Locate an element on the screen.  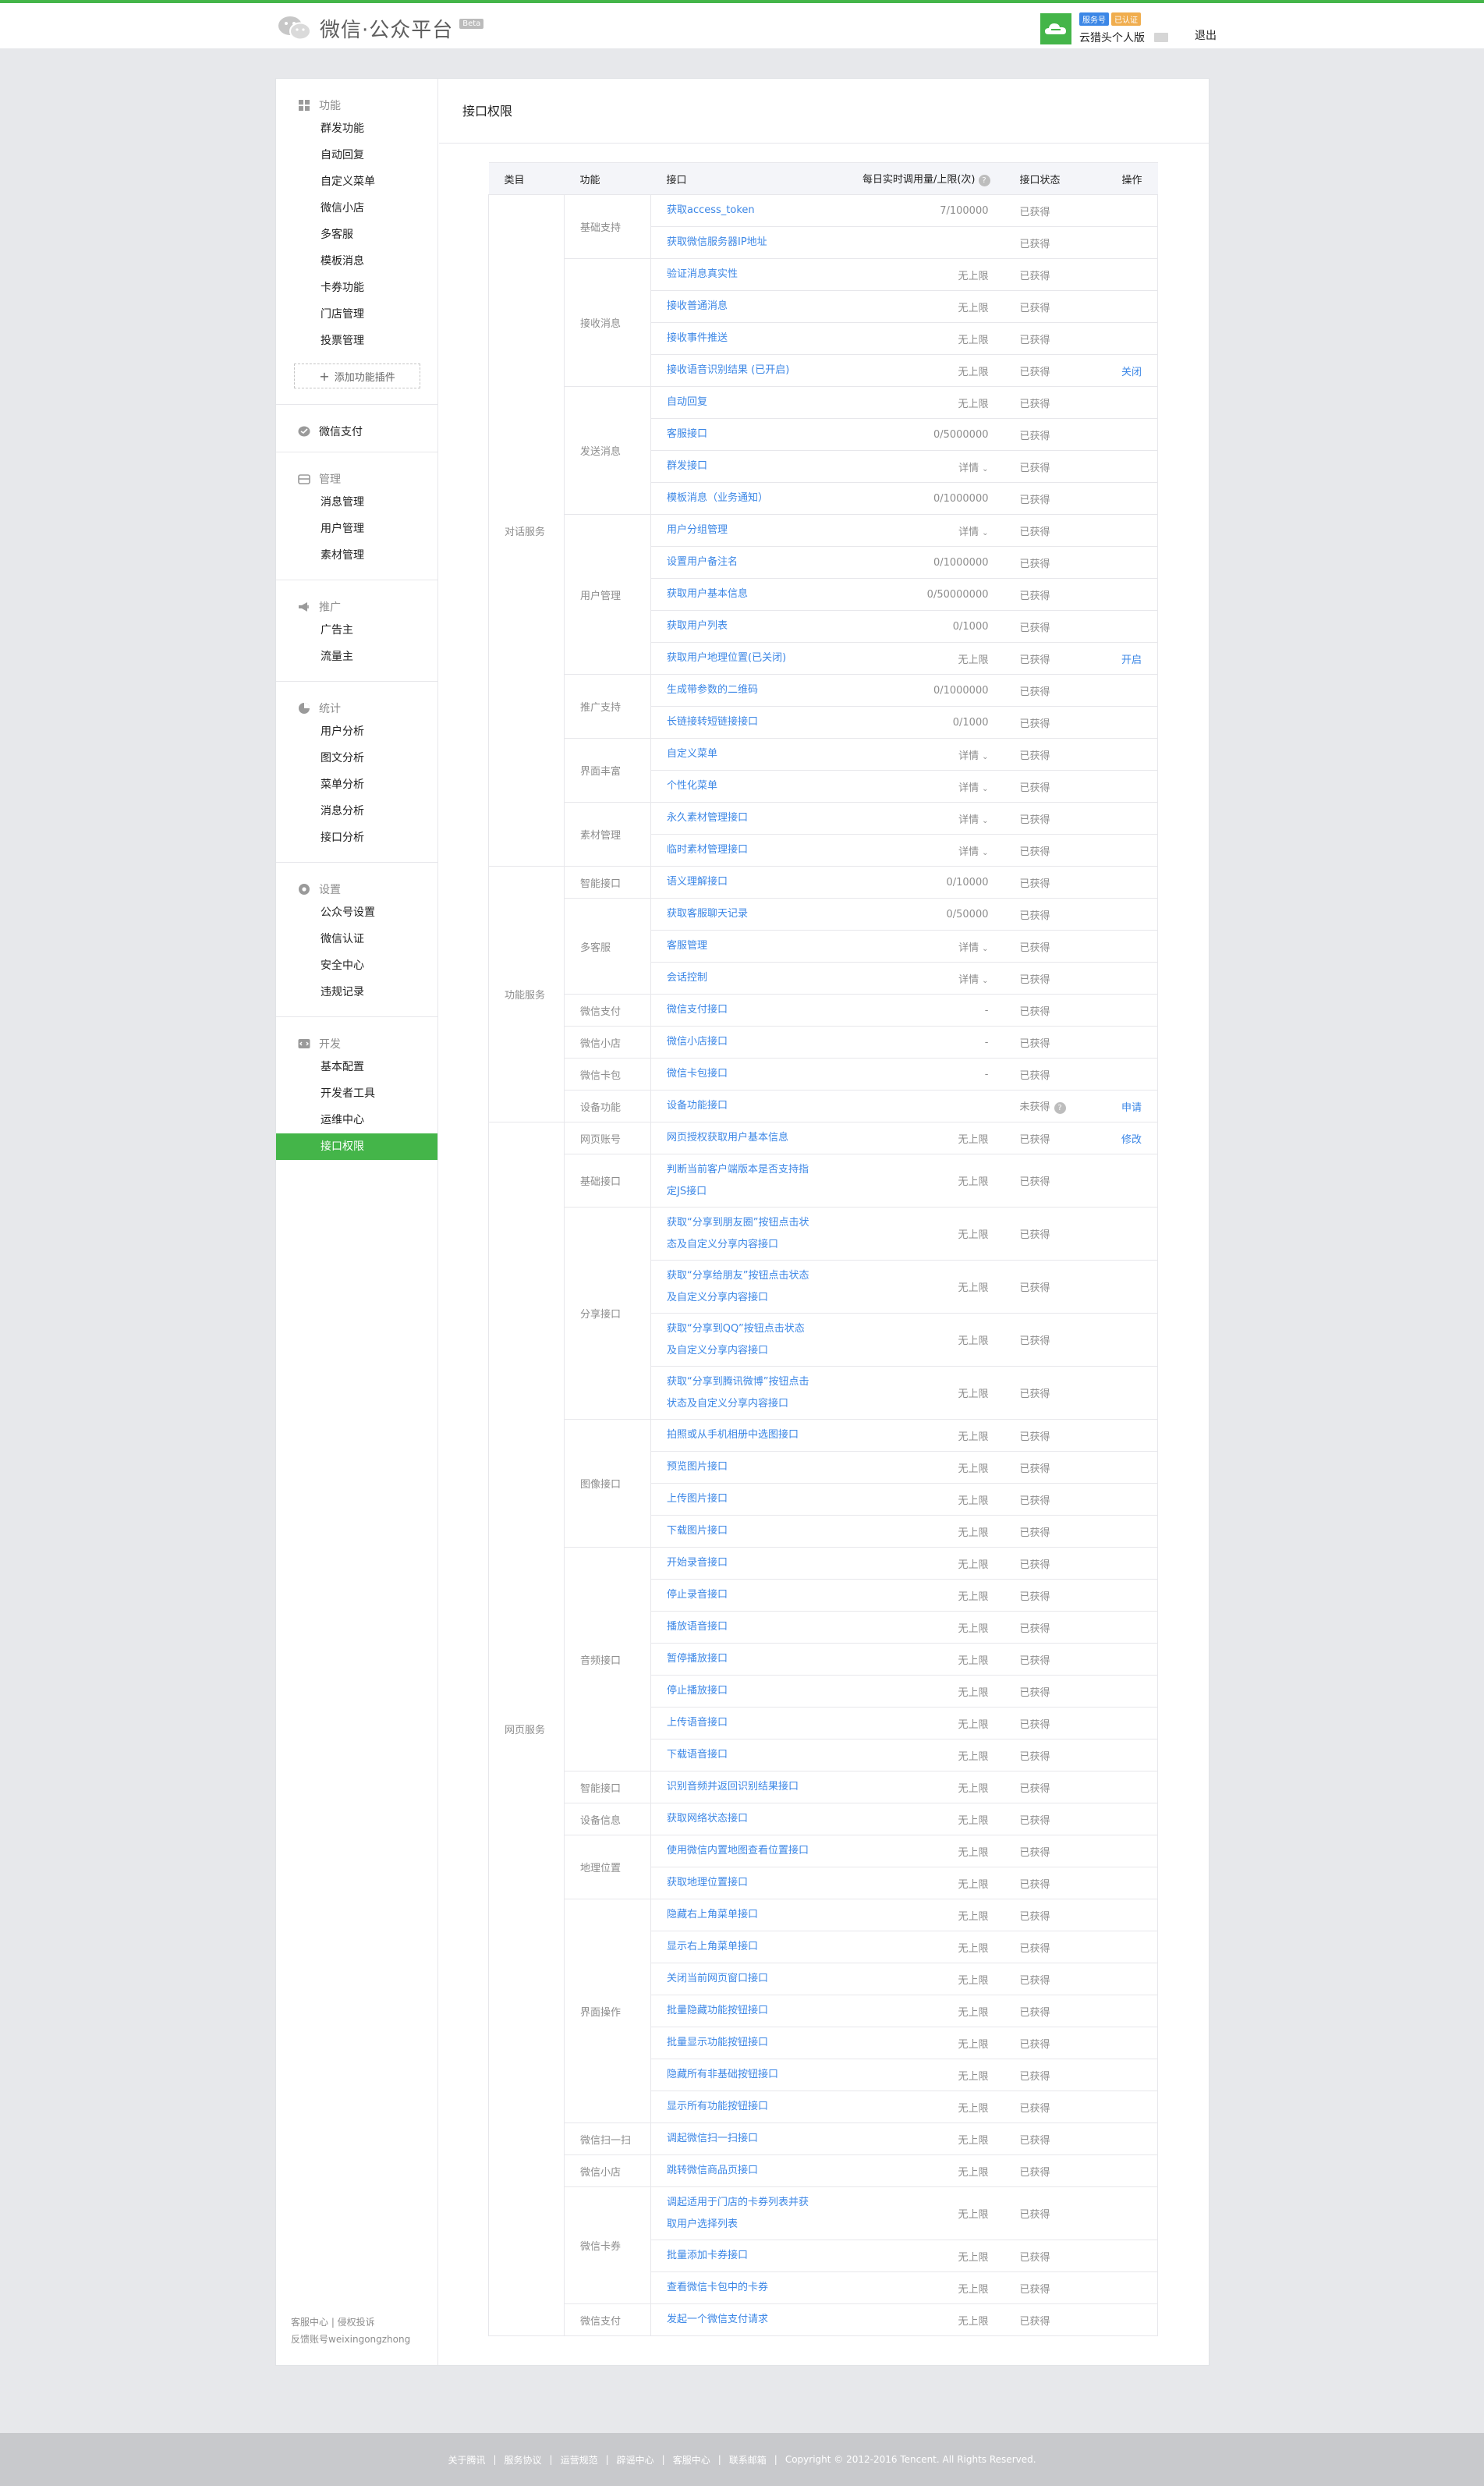
api-link: 设备功能接口 is located at coordinates (738, 1106).